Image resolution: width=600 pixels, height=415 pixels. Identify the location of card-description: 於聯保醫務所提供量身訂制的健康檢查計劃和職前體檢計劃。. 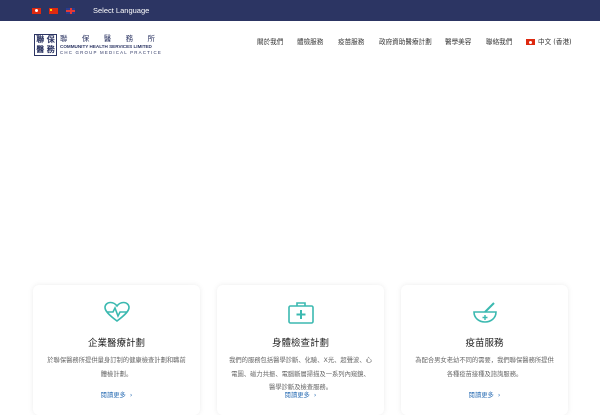
(116, 367).